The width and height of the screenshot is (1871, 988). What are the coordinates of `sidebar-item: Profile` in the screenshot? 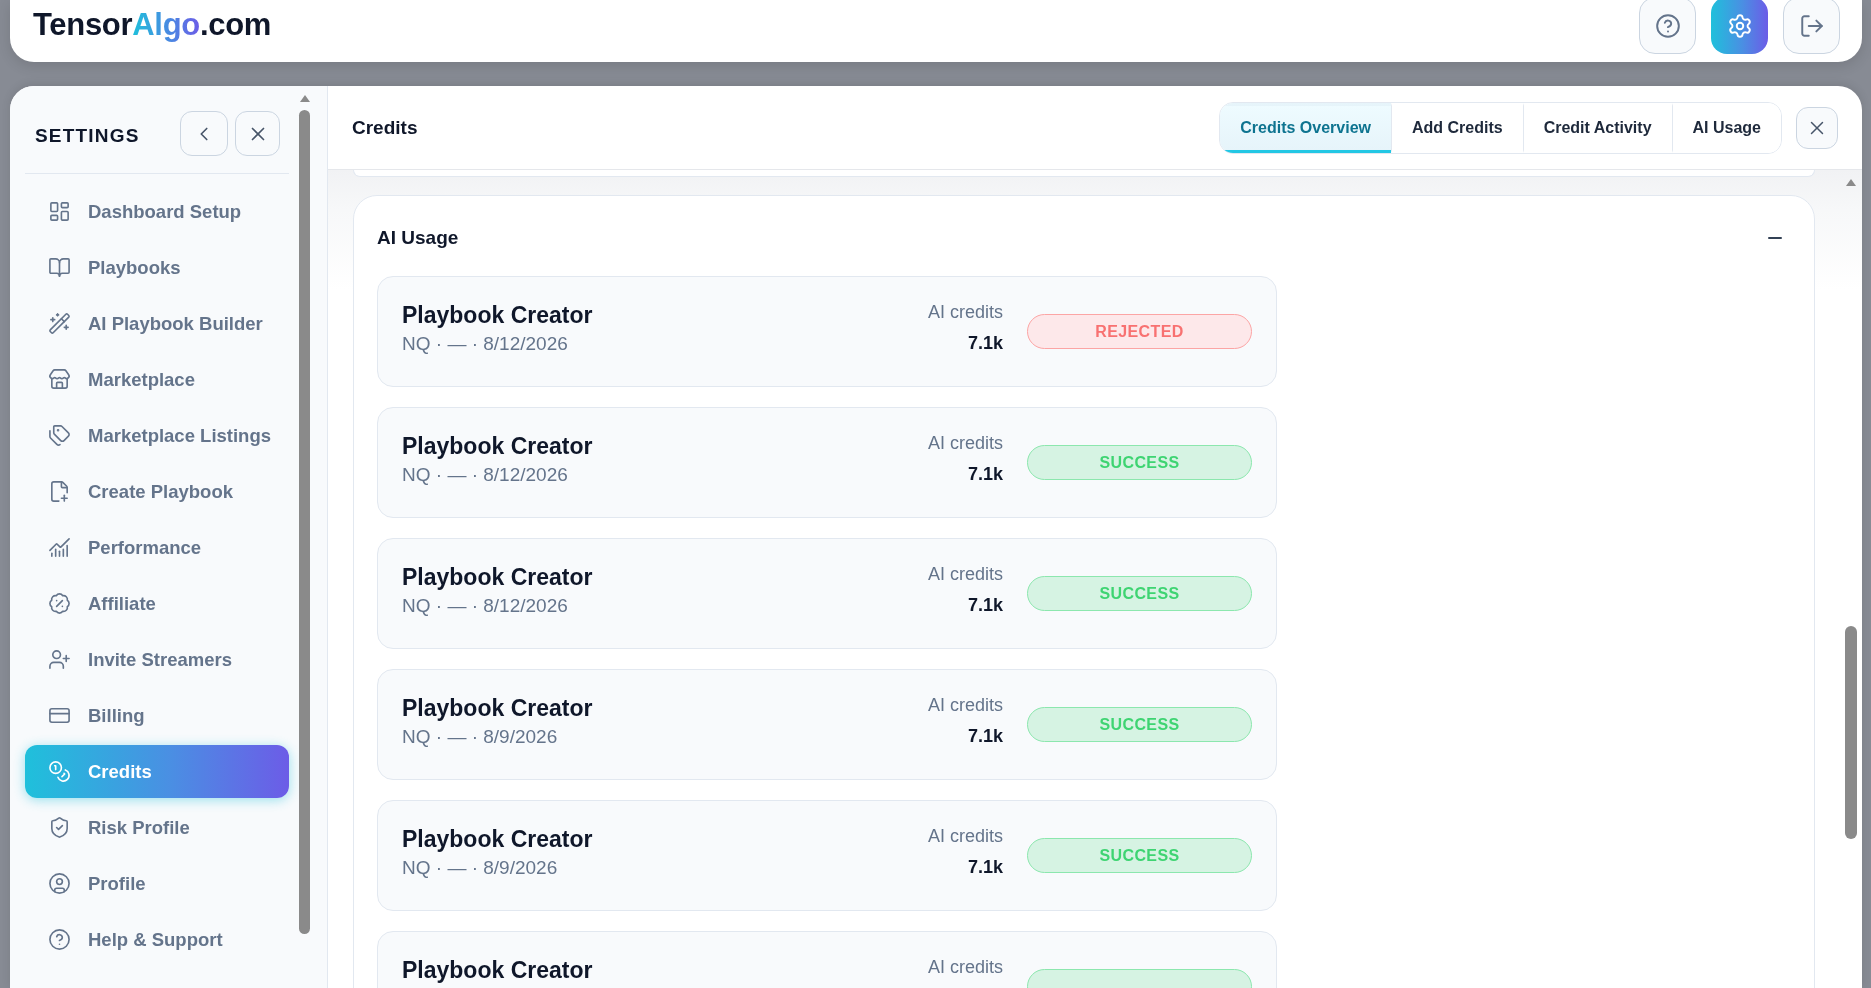 It's located at (157, 883).